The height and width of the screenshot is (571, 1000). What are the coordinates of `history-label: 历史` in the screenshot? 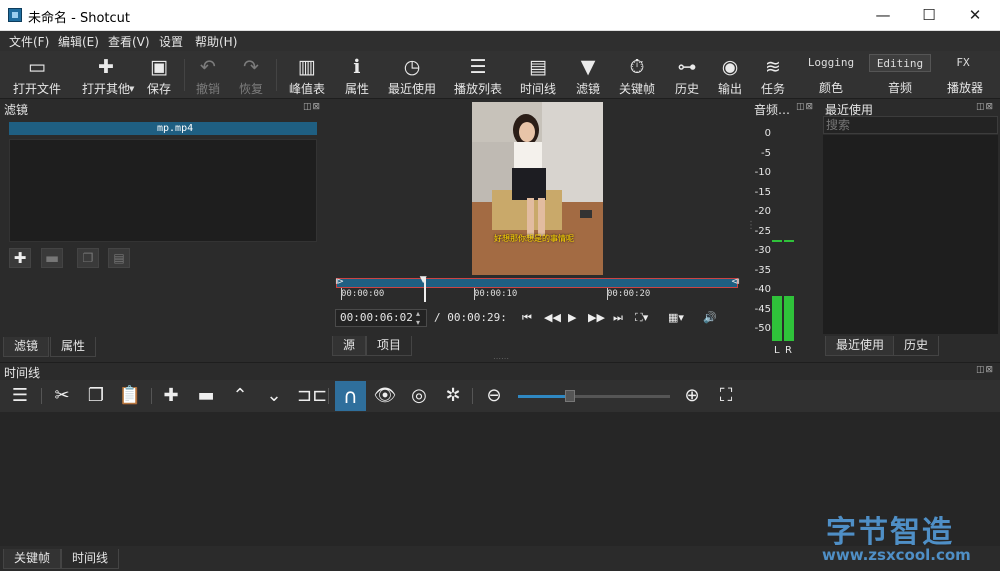 It's located at (686, 89).